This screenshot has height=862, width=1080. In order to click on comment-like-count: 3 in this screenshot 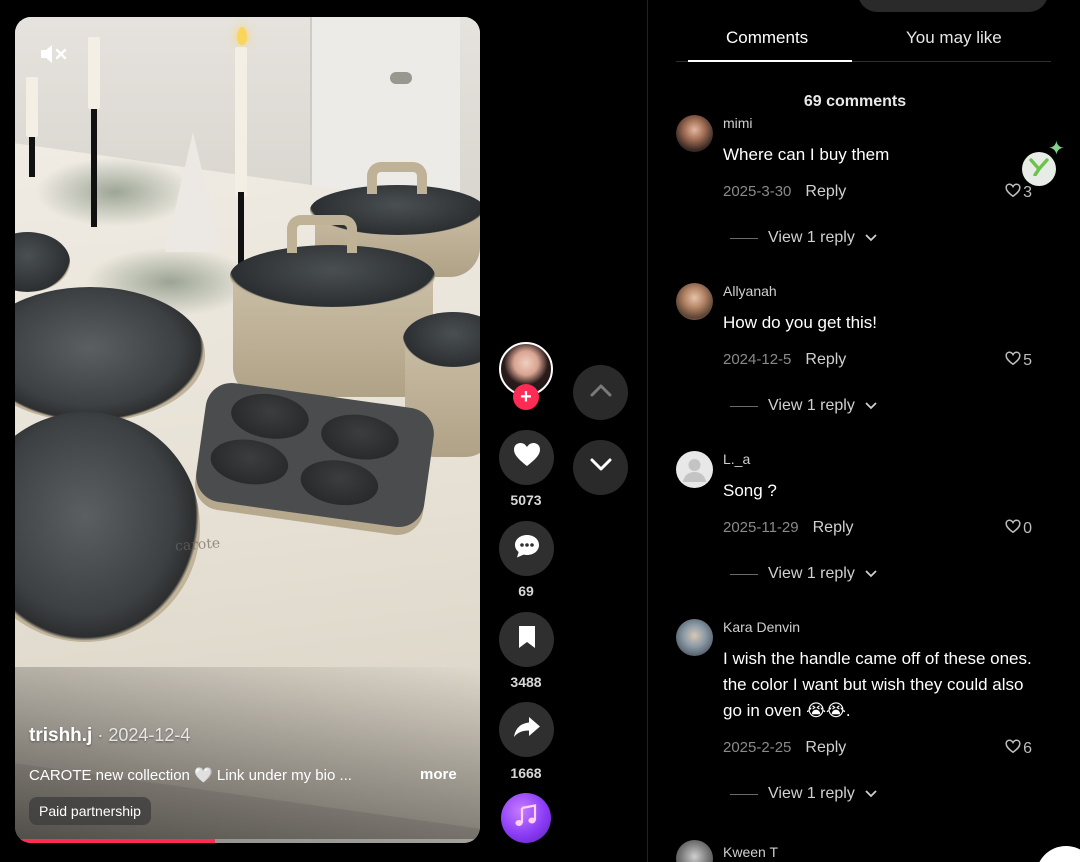, I will do `click(1027, 192)`.